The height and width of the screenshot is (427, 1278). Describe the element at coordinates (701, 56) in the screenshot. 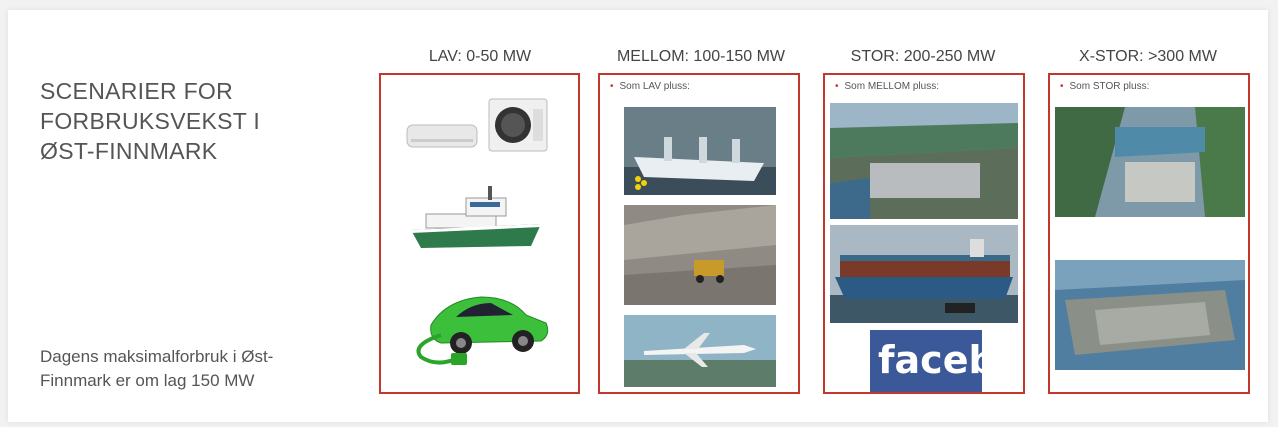

I see `heading-mellom: MELLOM: 100-150 MW` at that location.